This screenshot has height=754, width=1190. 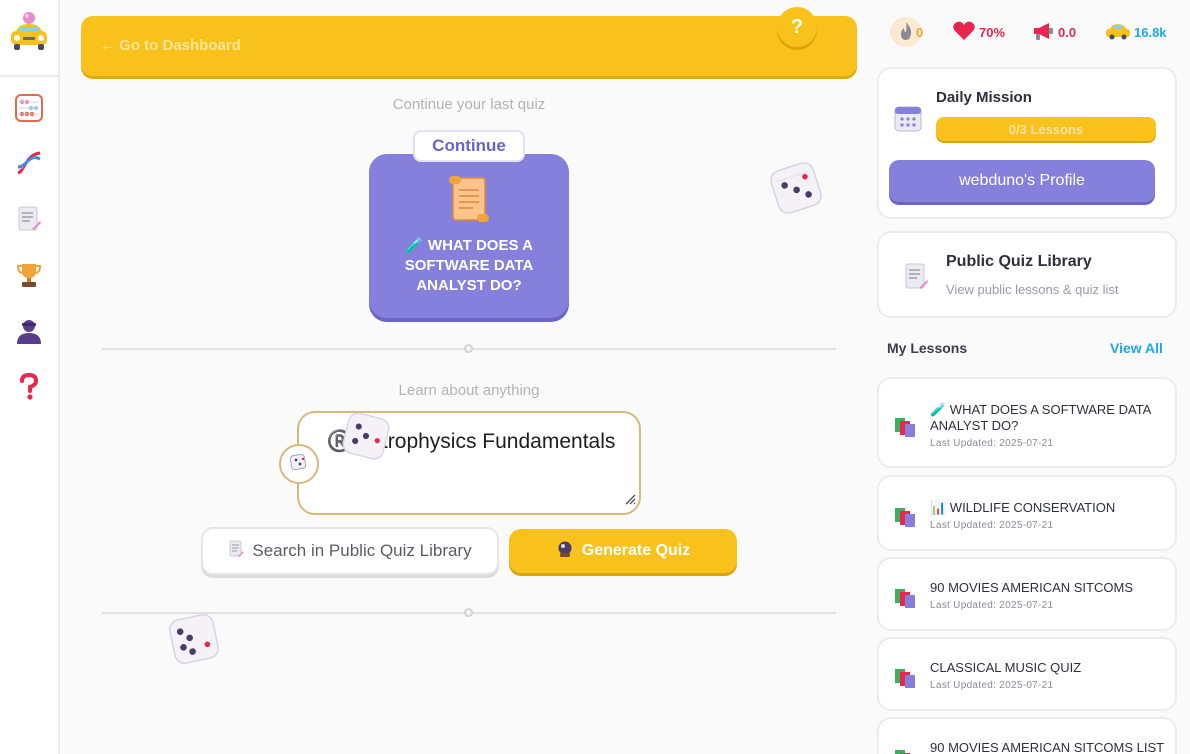 What do you see at coordinates (29, 331) in the screenshot?
I see `user-profile-icon` at bounding box center [29, 331].